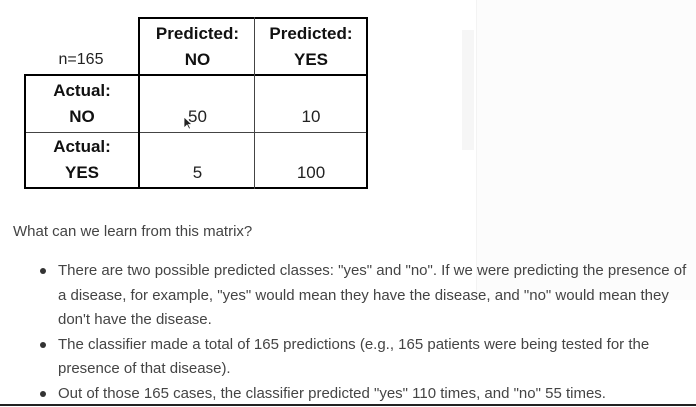 The width and height of the screenshot is (696, 407). Describe the element at coordinates (311, 172) in the screenshot. I see `value-actual-yes-pred-yes: 100` at that location.